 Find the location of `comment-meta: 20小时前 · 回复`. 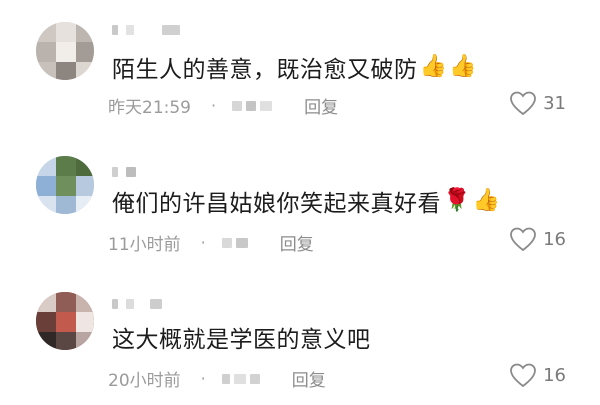

comment-meta: 20小时前 · 回复 is located at coordinates (217, 378).